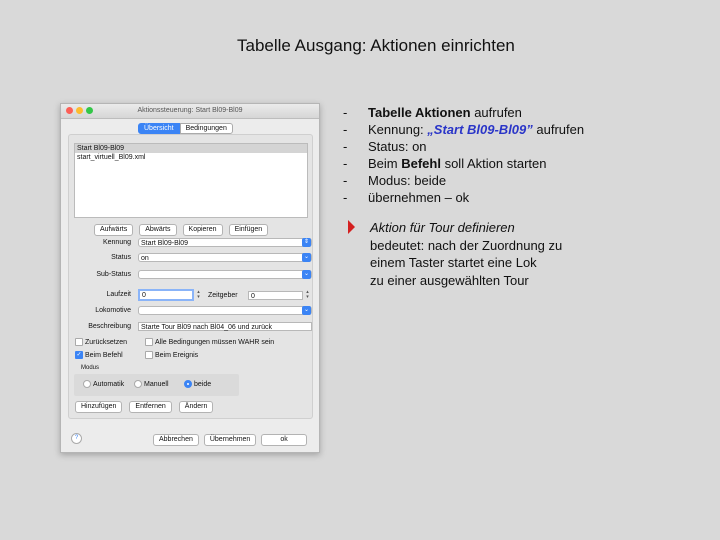 This screenshot has width=720, height=540. Describe the element at coordinates (116, 242) in the screenshot. I see `kennung-label: Kennung` at that location.